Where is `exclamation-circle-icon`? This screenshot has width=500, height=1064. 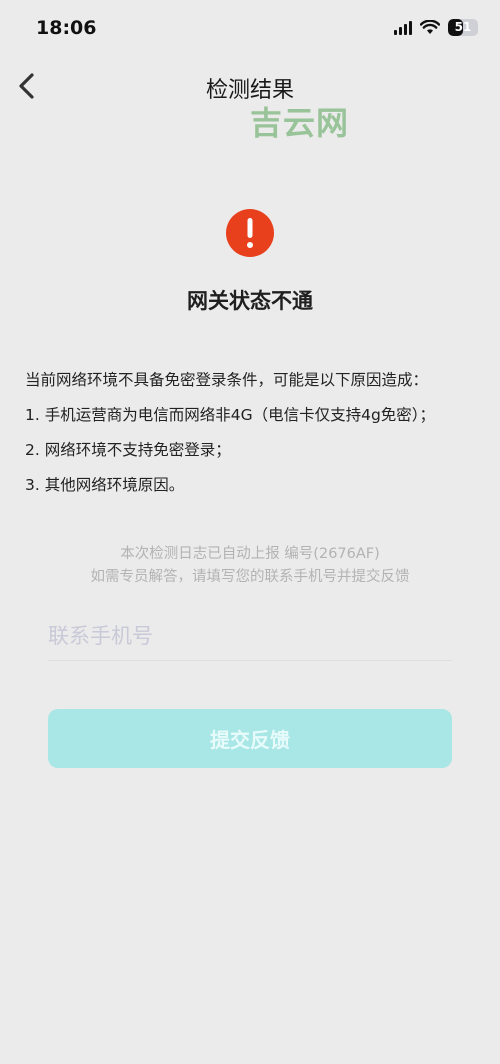
exclamation-circle-icon is located at coordinates (250, 233).